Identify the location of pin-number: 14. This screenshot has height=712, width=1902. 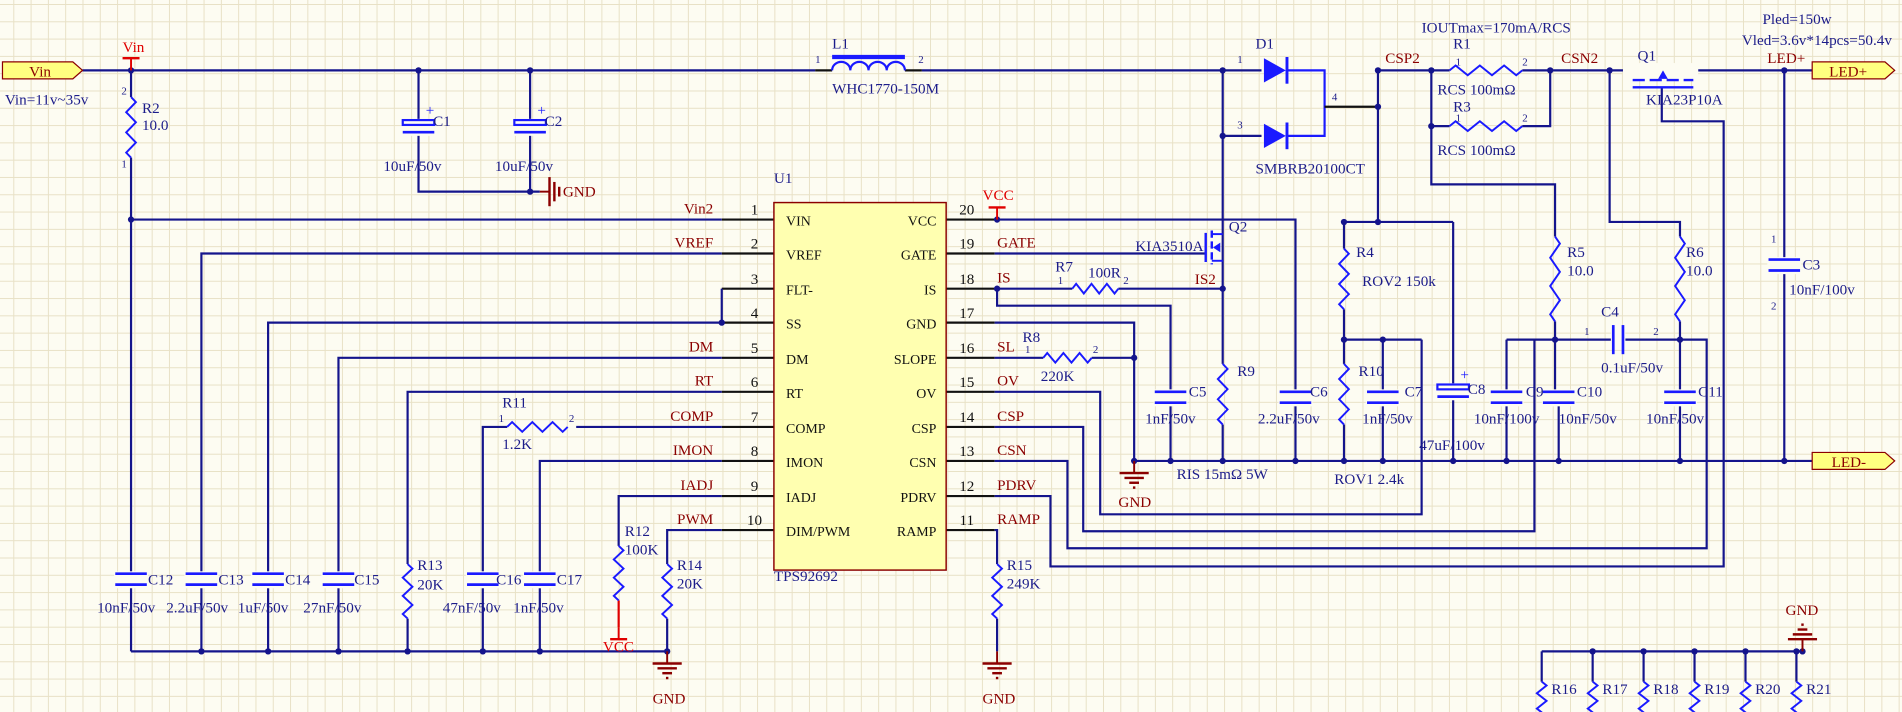
(967, 417).